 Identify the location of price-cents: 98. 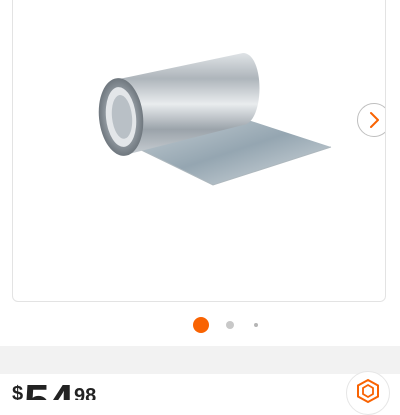
(85, 392).